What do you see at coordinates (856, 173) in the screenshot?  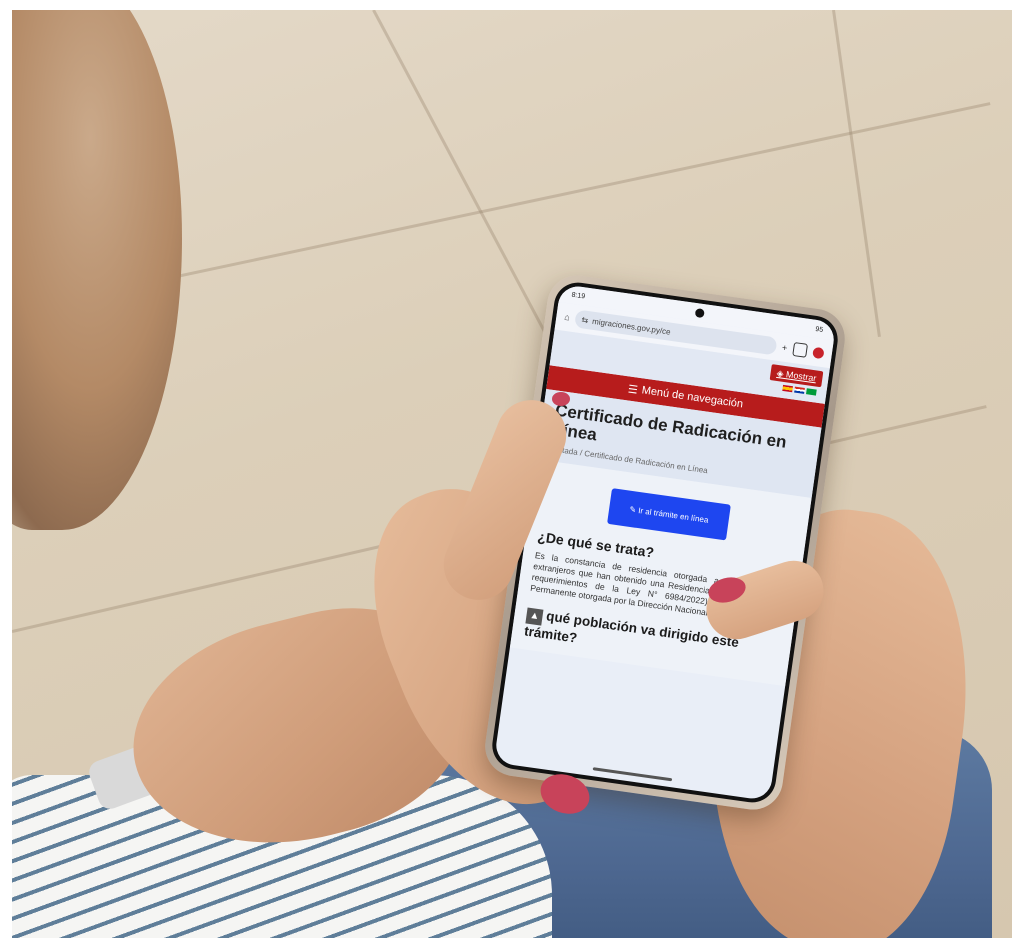 I see `floor-tile-line` at bounding box center [856, 173].